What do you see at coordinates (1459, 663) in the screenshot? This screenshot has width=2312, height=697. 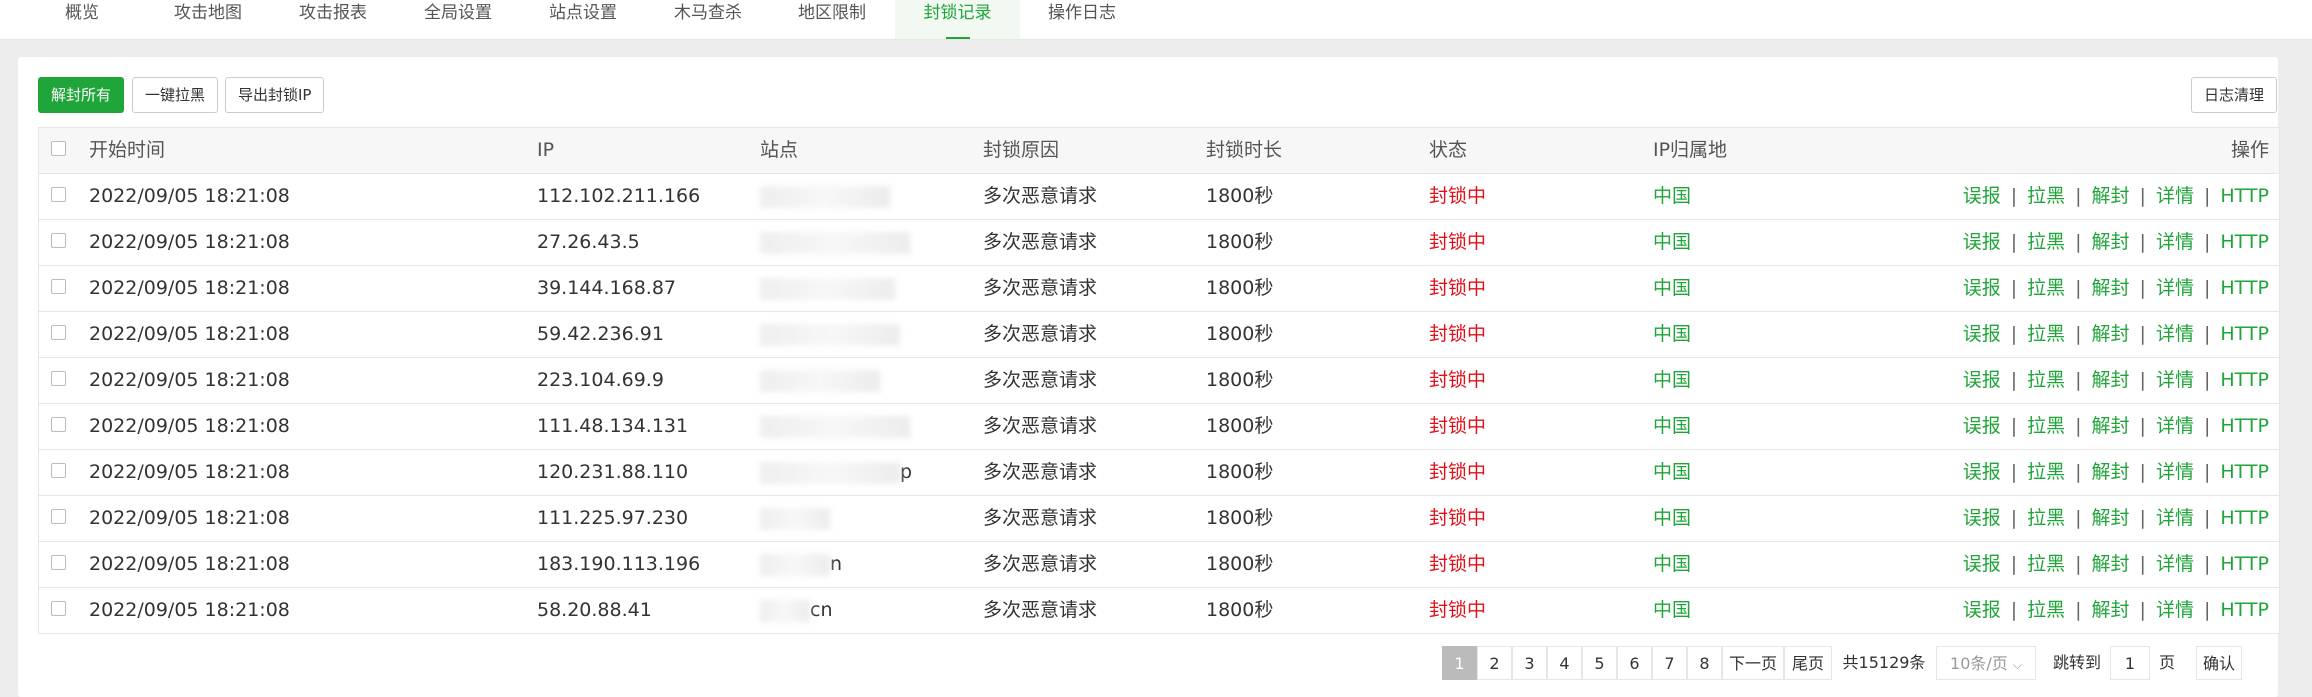 I see `page-1-button: 1` at bounding box center [1459, 663].